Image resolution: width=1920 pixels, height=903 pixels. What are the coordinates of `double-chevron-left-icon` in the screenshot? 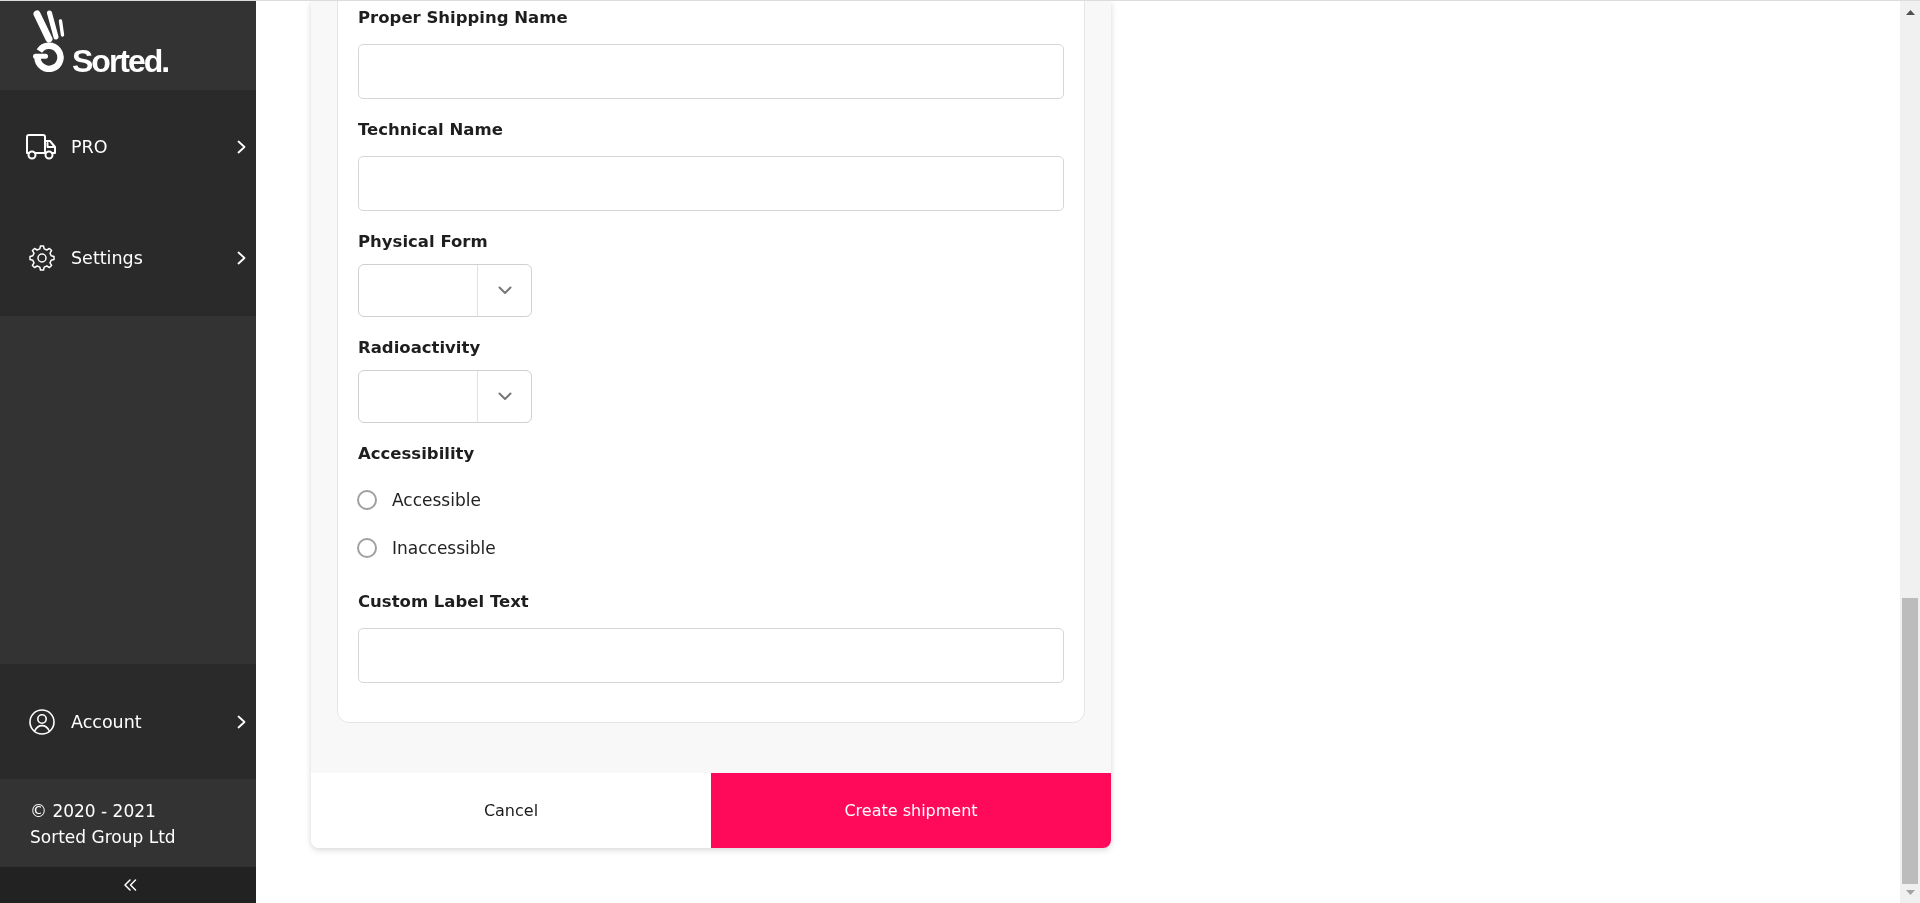 It's located at (130, 885).